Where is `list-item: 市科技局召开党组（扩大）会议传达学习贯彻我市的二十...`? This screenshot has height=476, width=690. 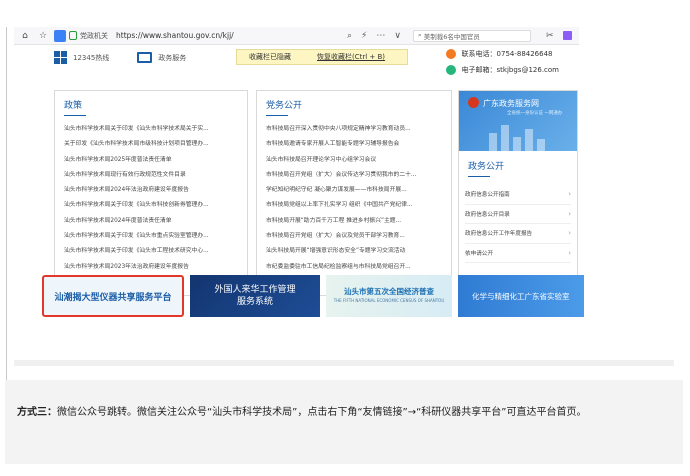
list-item: 市科技局召开党组（扩大）会议传达学习贯彻我市的二十... is located at coordinates (354, 175).